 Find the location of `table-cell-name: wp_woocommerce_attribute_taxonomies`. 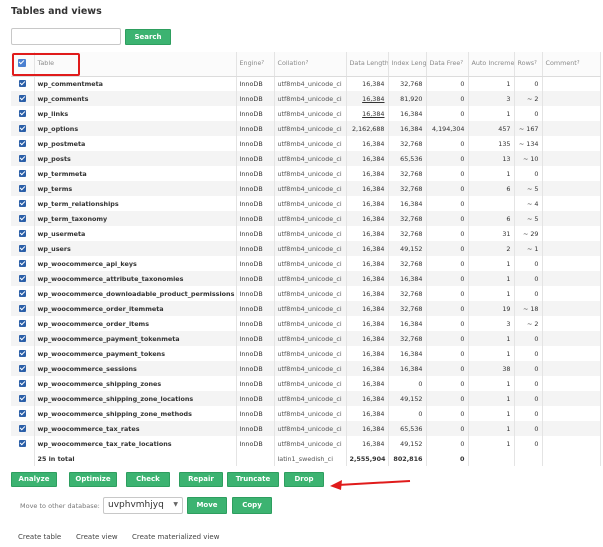

table-cell-name: wp_woocommerce_attribute_taxonomies is located at coordinates (135, 278).